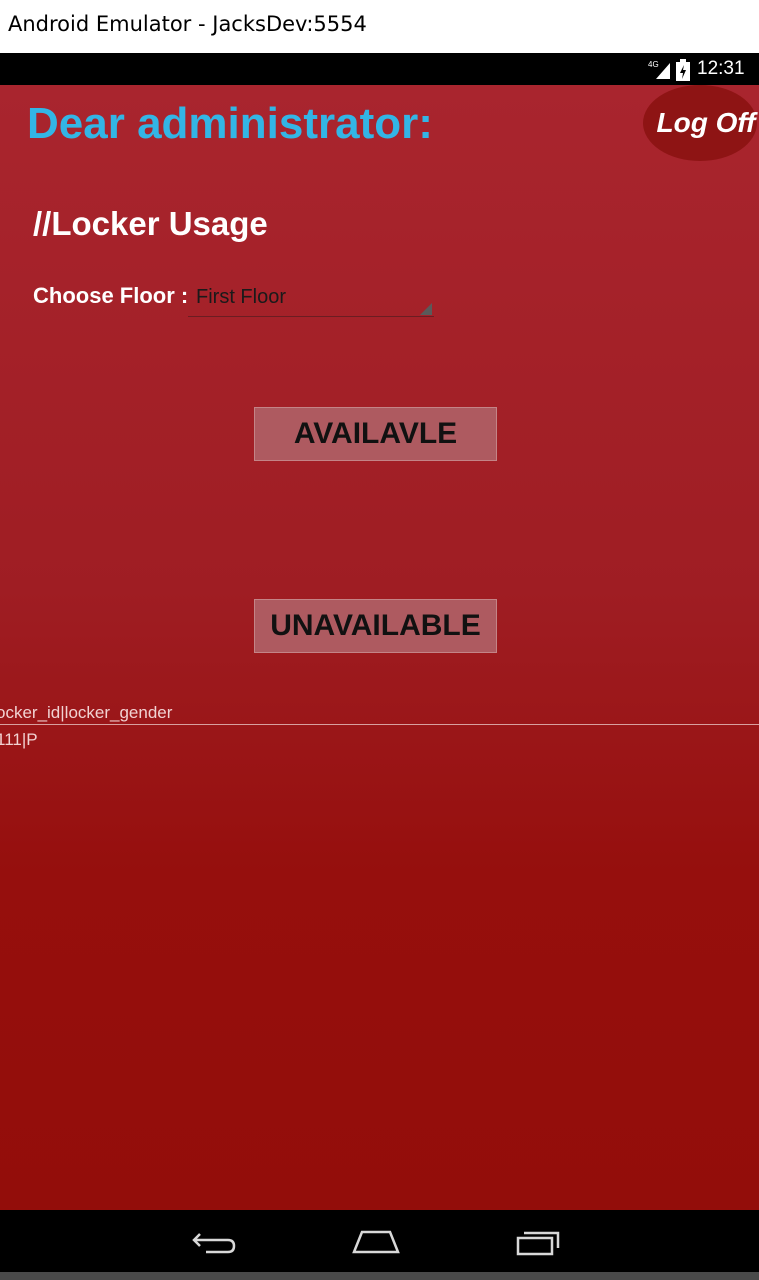 The height and width of the screenshot is (1280, 759). Describe the element at coordinates (150, 223) in the screenshot. I see `section-title: //Locker Usage` at that location.